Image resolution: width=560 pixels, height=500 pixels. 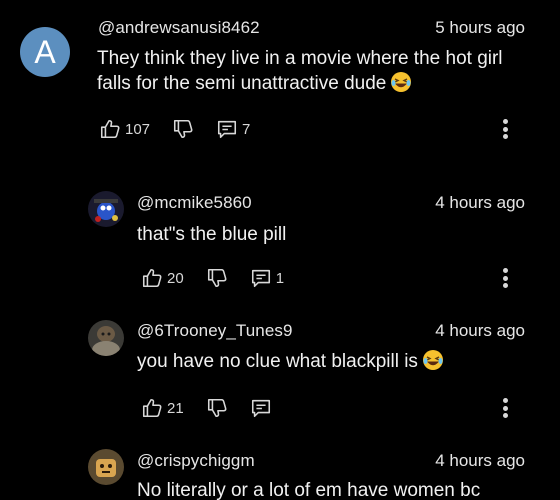 I want to click on like-count: 107, so click(x=138, y=129).